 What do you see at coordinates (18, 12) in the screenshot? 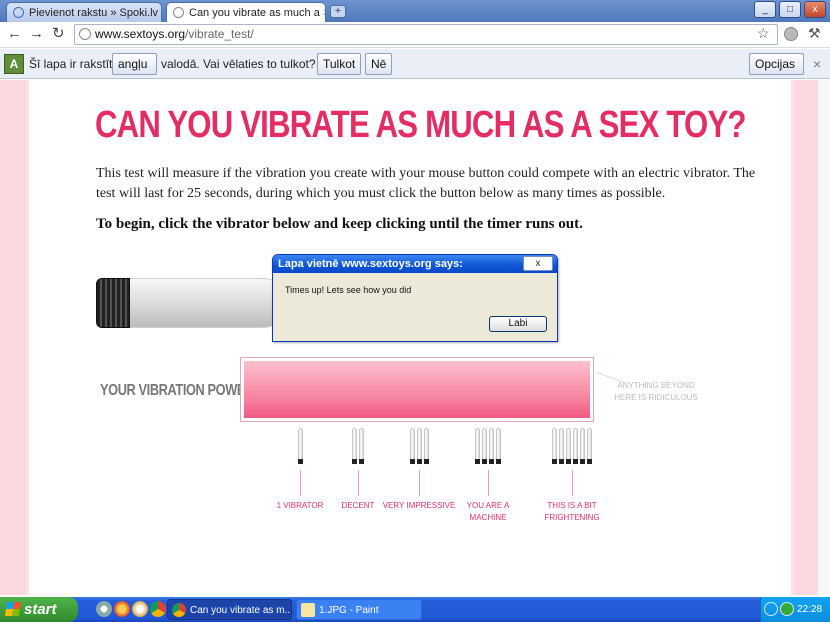
I see `spoki-favicon-icon` at bounding box center [18, 12].